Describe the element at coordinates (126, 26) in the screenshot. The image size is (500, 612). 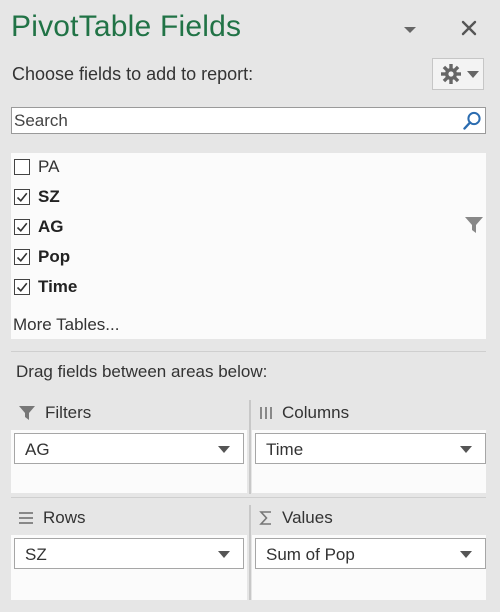
I see `panel-title: PivotTable Fields` at that location.